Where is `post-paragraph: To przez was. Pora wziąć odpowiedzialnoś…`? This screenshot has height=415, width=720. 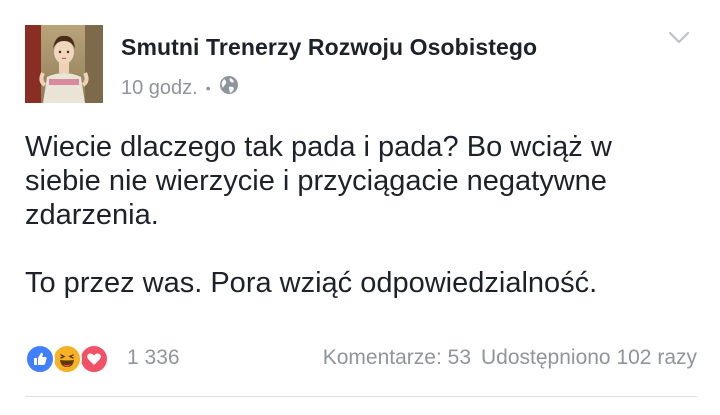
post-paragraph: To przez was. Pora wziąć odpowiedzialnoś… is located at coordinates (311, 283).